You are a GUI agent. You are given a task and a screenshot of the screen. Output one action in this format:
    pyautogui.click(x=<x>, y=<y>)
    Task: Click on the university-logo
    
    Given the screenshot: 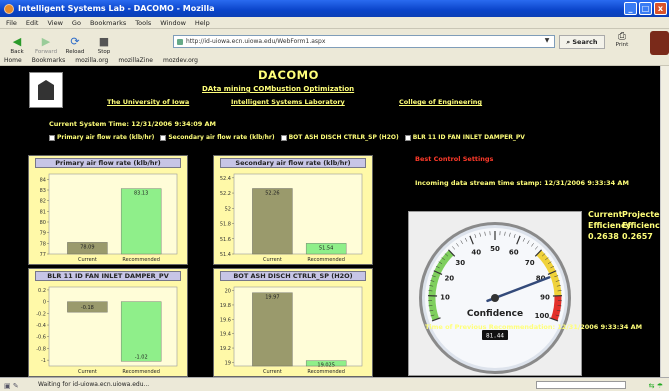 What is the action you would take?
    pyautogui.click(x=46, y=90)
    